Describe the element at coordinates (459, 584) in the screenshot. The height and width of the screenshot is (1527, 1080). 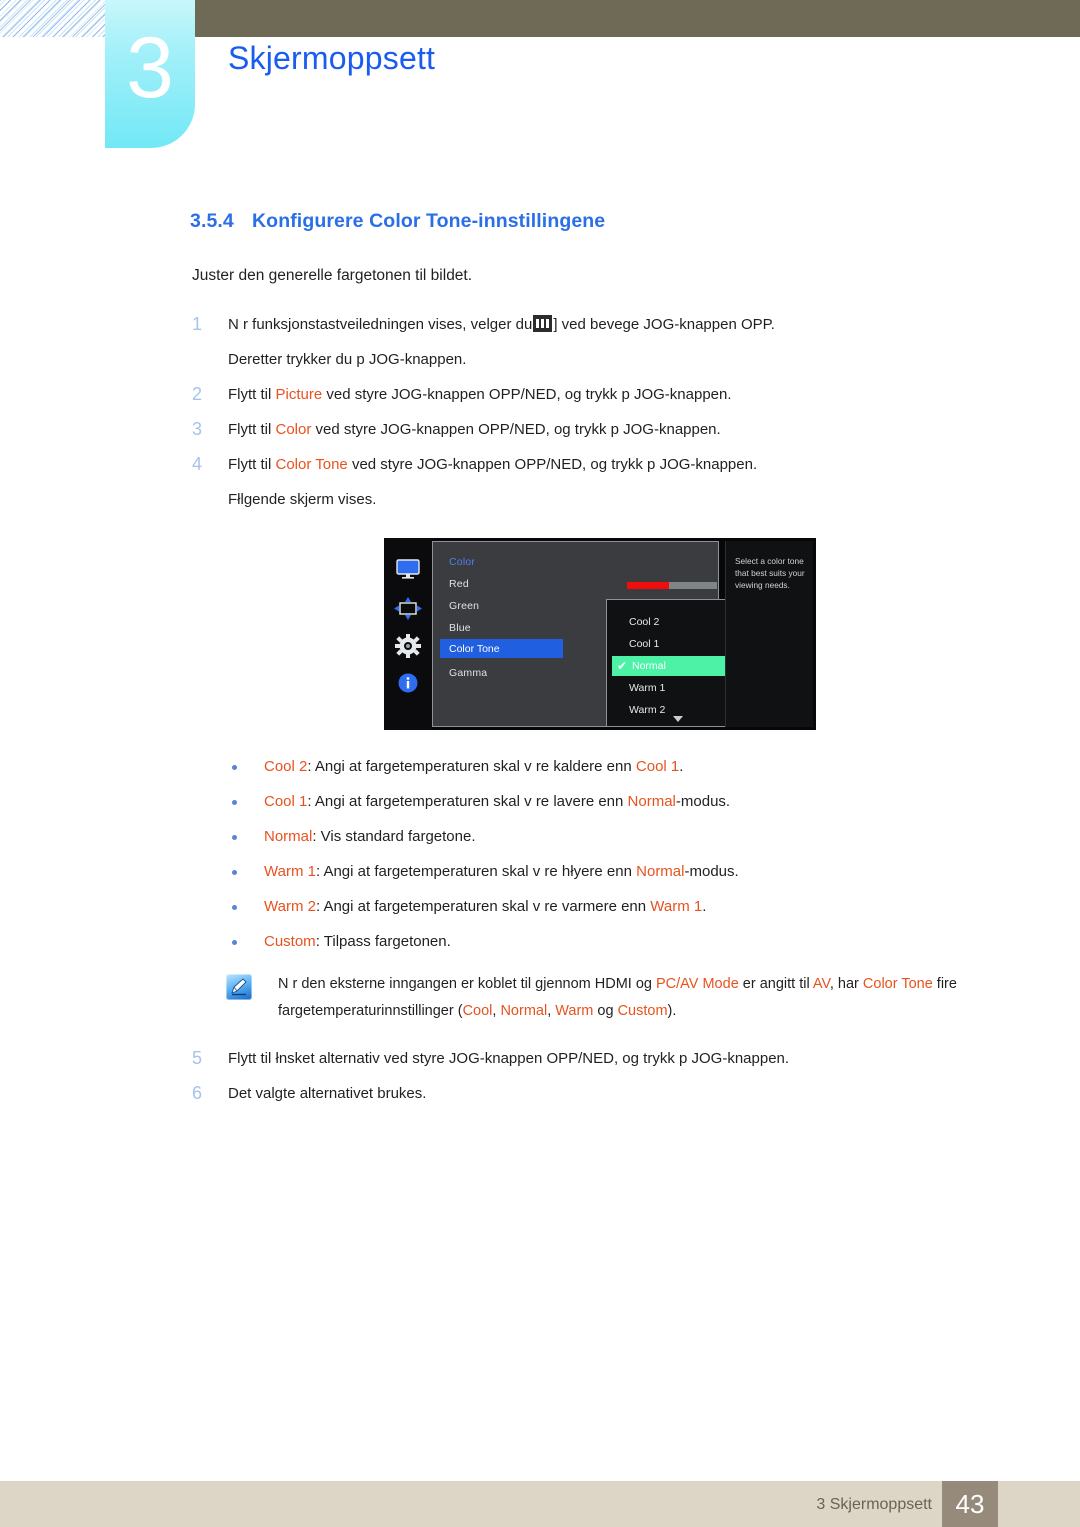
I see `osd-menu-item-red: Red` at that location.